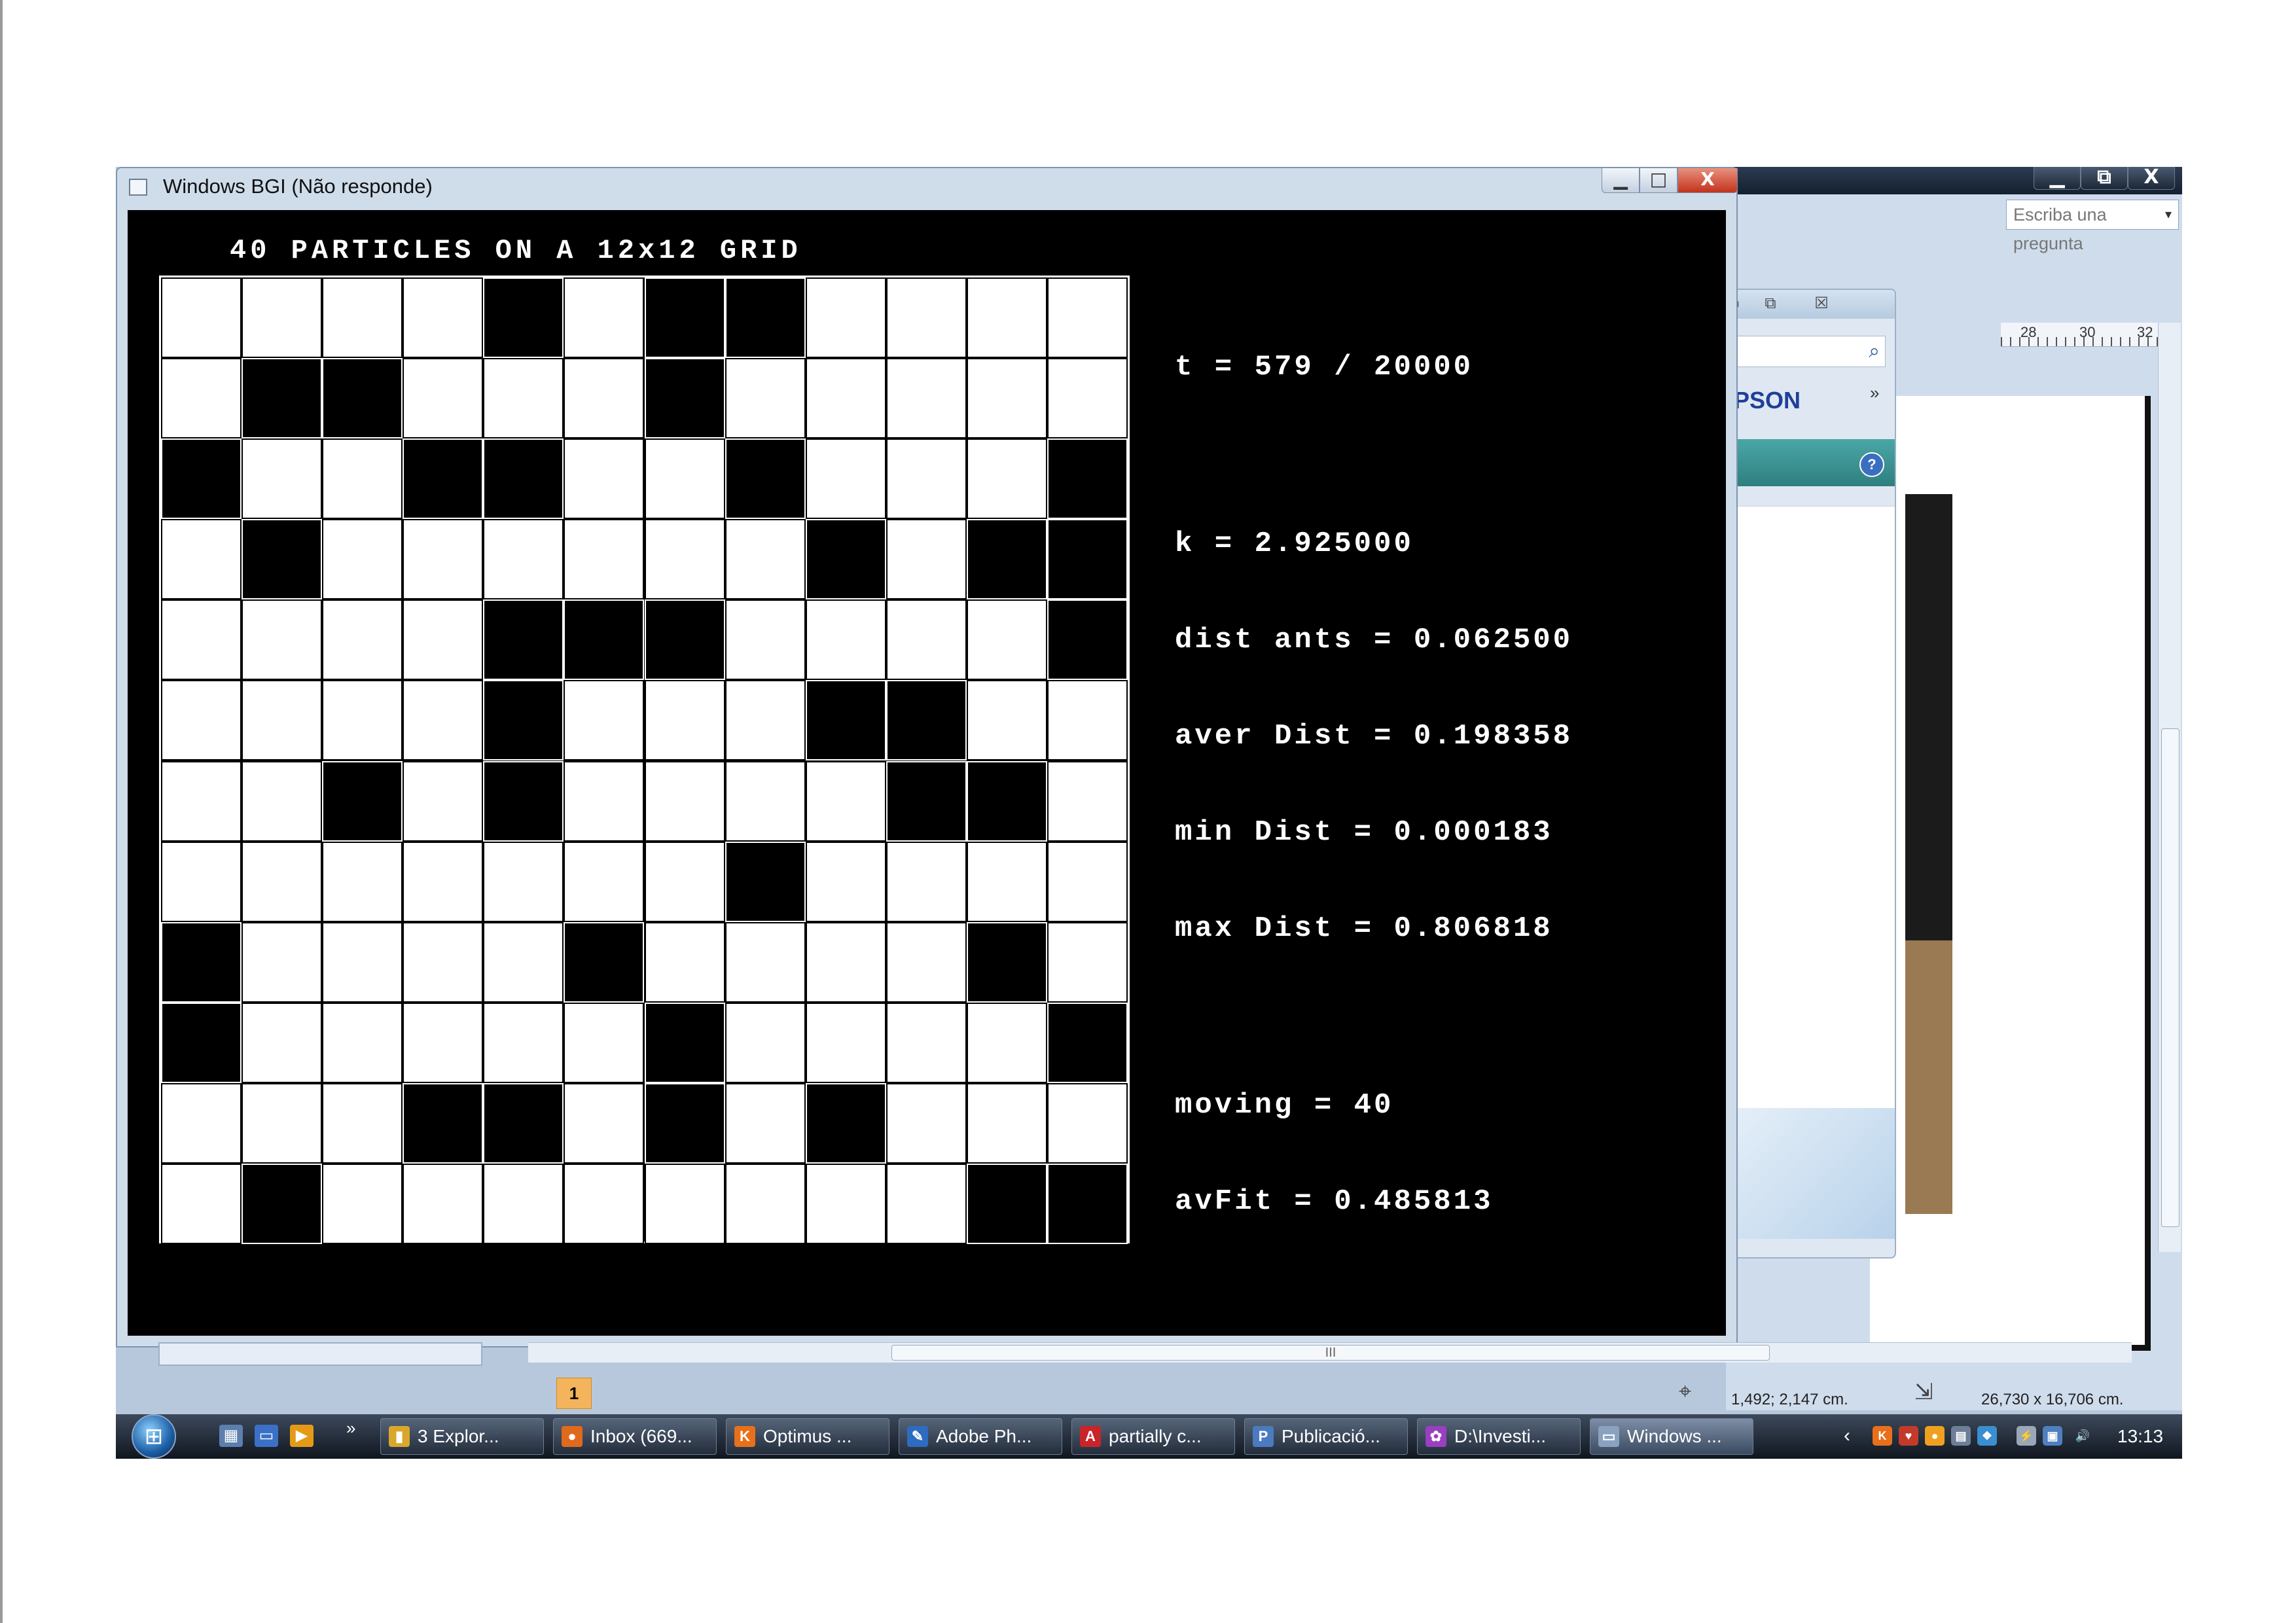  I want to click on power-tray-icon: ⚡, so click(2026, 1436).